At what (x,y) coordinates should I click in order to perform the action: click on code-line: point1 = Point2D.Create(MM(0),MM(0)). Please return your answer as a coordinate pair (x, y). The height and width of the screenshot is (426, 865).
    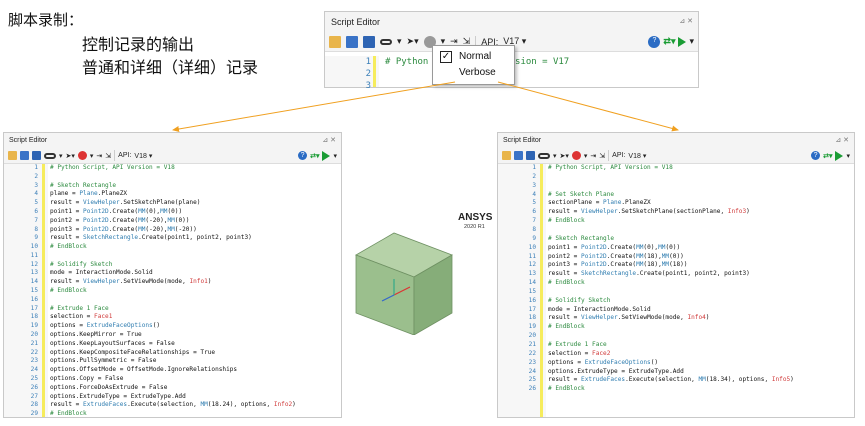
    Looking at the image, I should click on (614, 247).